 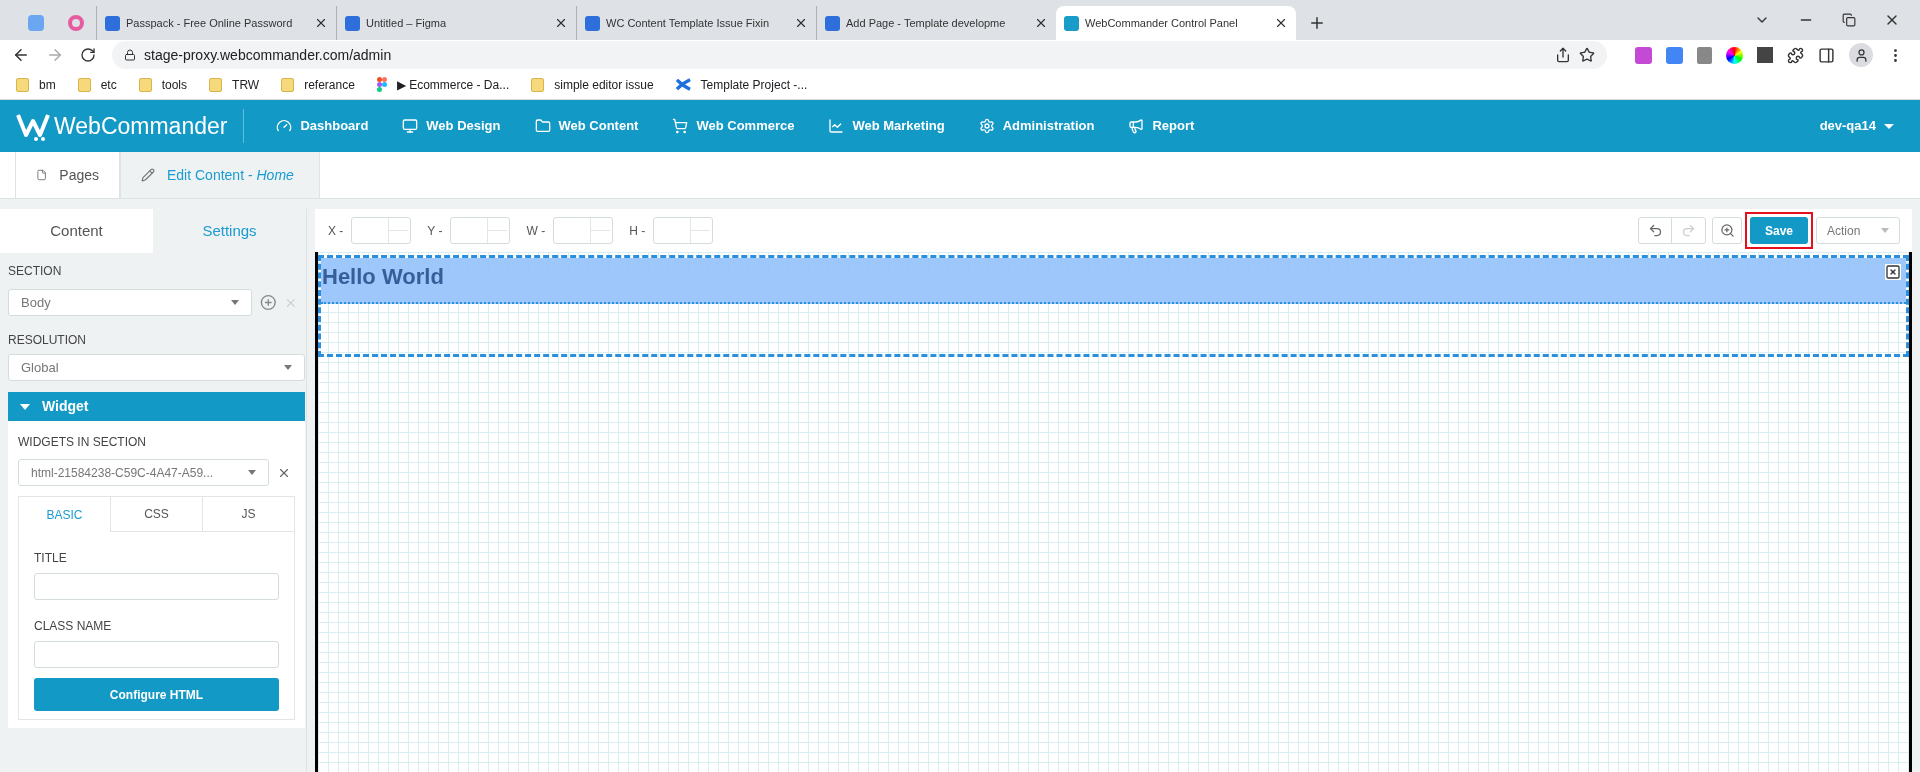 What do you see at coordinates (637, 231) in the screenshot?
I see `field-label: H -` at bounding box center [637, 231].